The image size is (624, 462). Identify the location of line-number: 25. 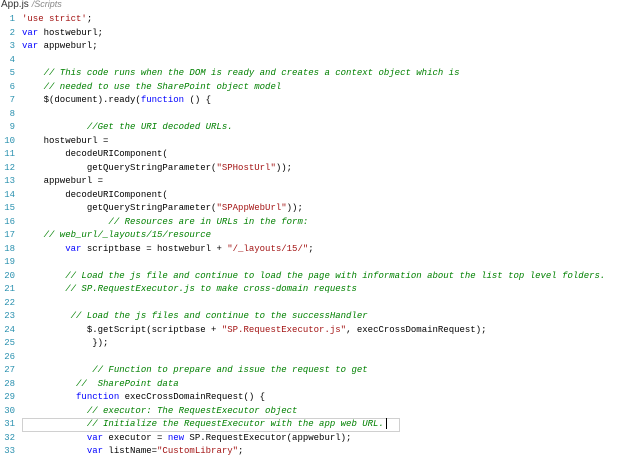
(9, 343).